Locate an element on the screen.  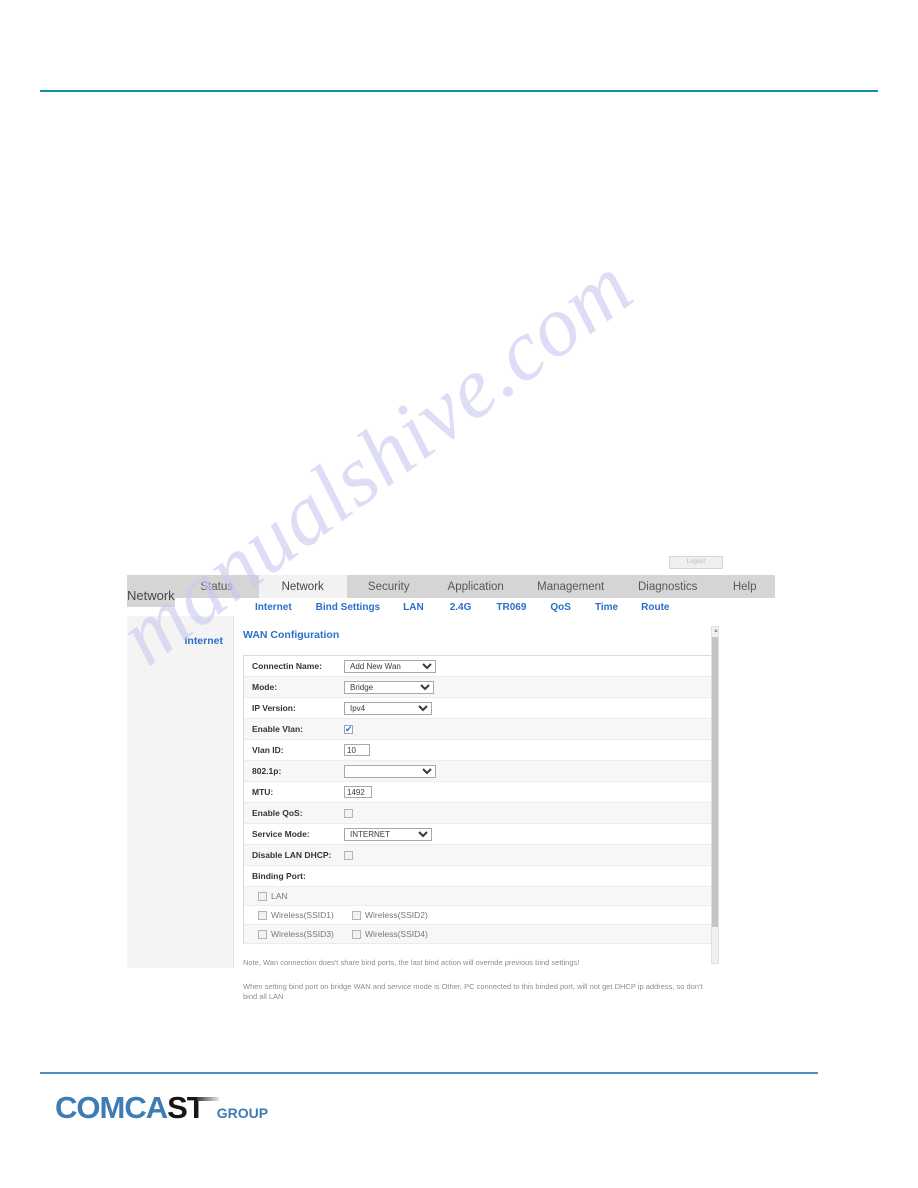
bind-ssid4-checkbox is located at coordinates (356, 934).